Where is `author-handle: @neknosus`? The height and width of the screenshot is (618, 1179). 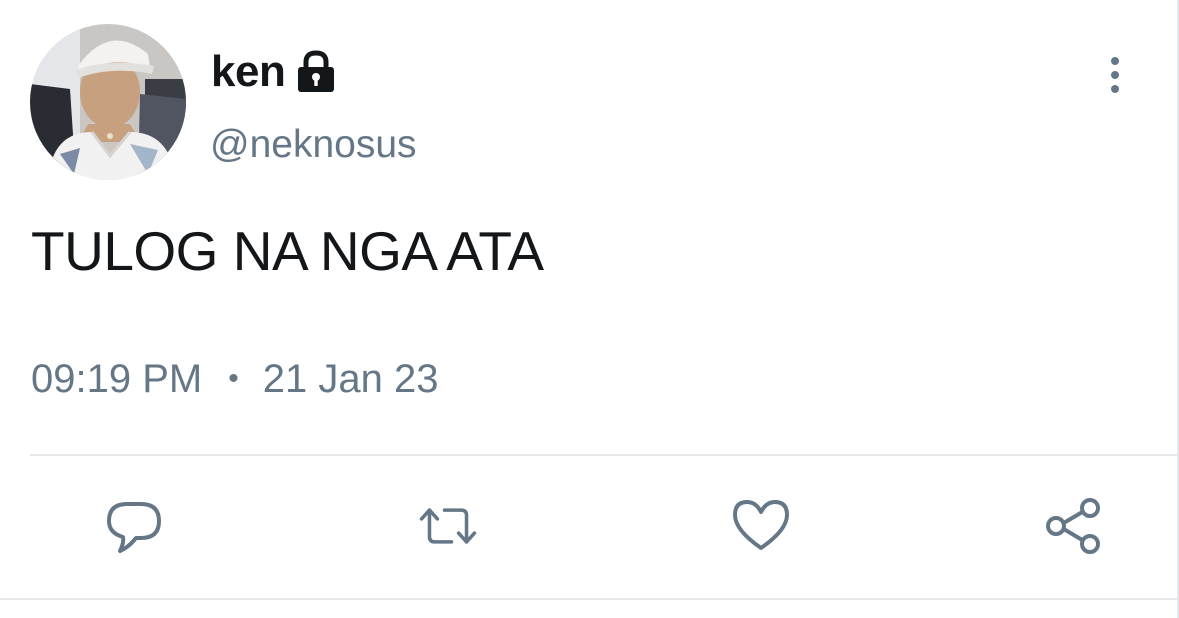 author-handle: @neknosus is located at coordinates (313, 145).